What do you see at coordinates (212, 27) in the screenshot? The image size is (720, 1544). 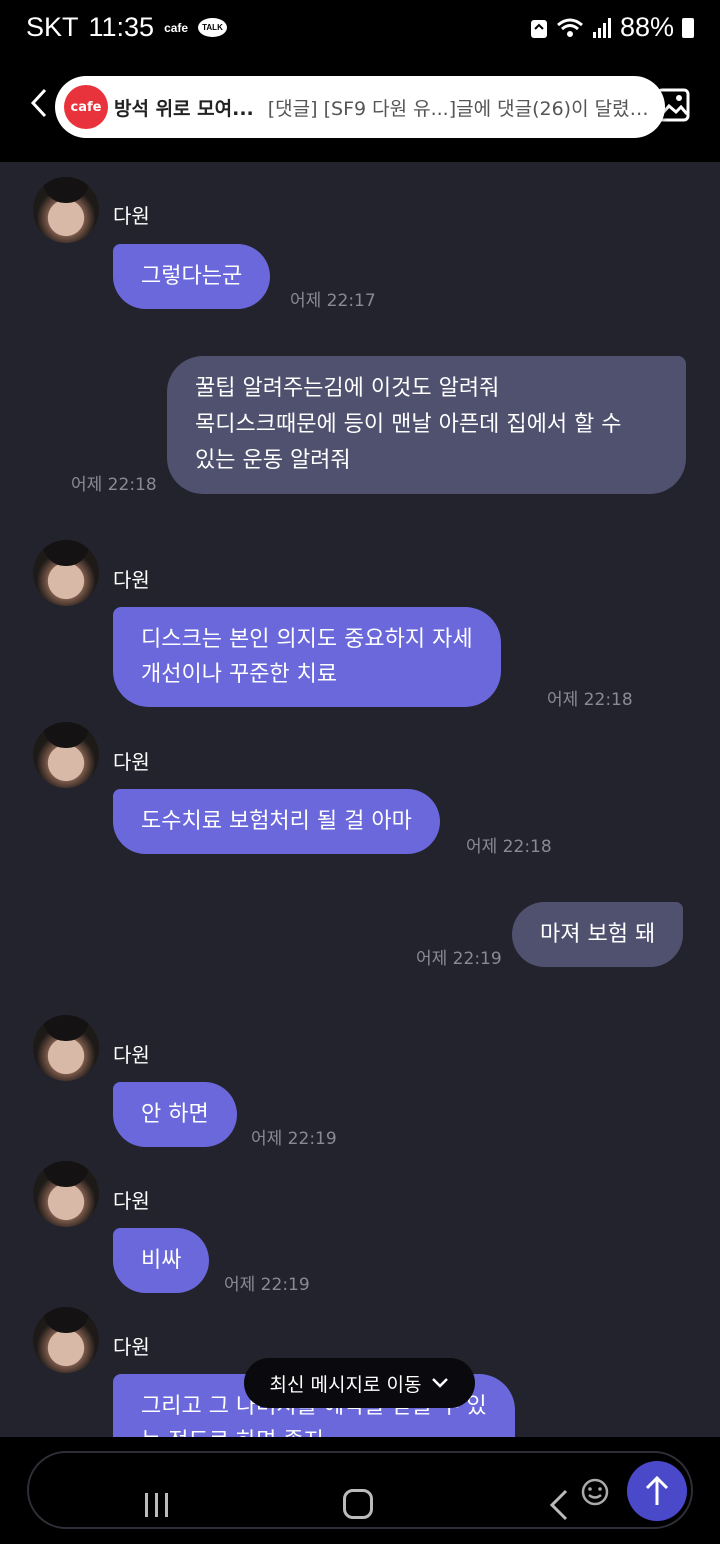 I see `kakaotalk-notification-icon: TALK` at bounding box center [212, 27].